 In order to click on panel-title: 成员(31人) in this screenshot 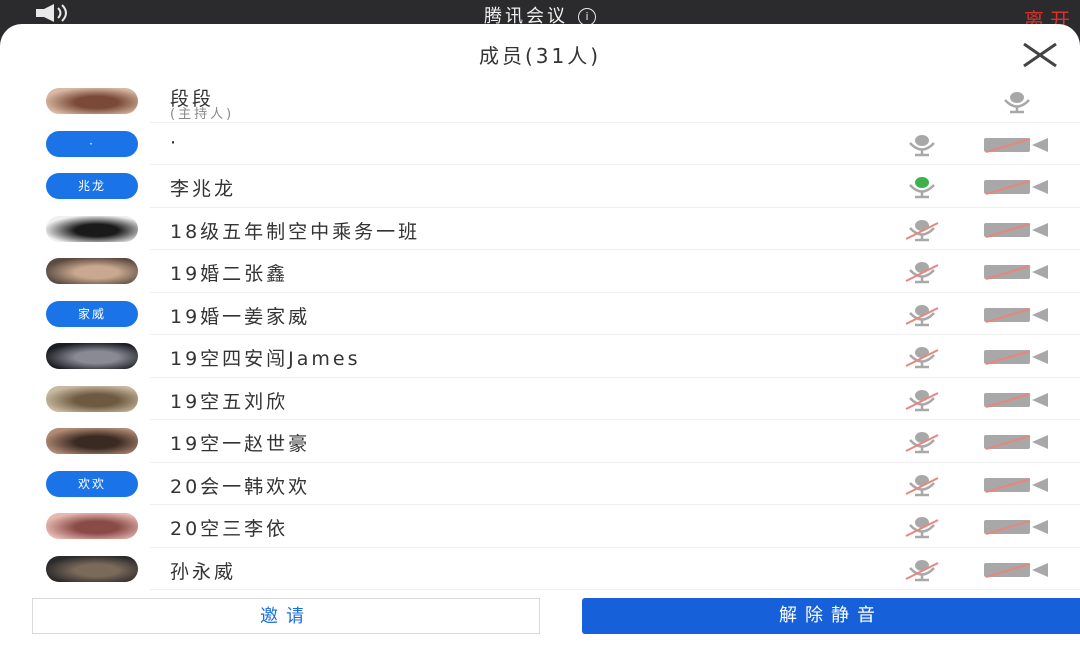, I will do `click(540, 56)`.